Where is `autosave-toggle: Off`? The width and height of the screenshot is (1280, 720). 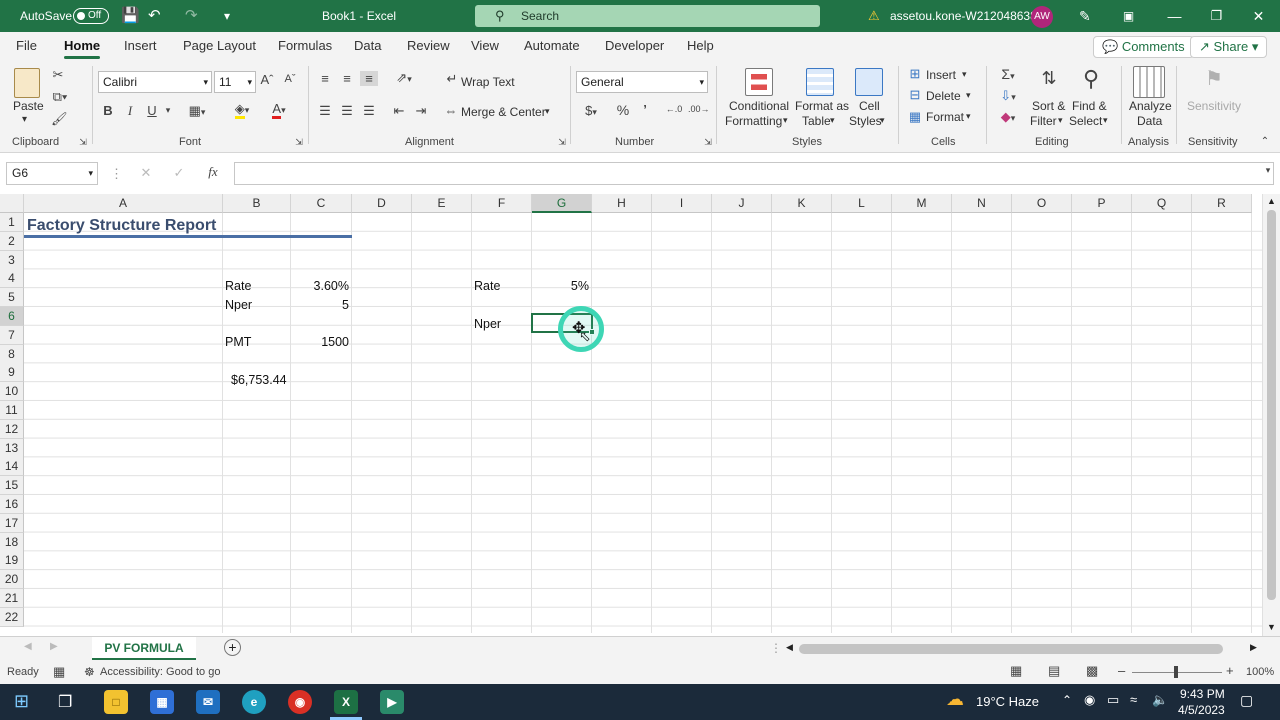
autosave-toggle: Off is located at coordinates (91, 16).